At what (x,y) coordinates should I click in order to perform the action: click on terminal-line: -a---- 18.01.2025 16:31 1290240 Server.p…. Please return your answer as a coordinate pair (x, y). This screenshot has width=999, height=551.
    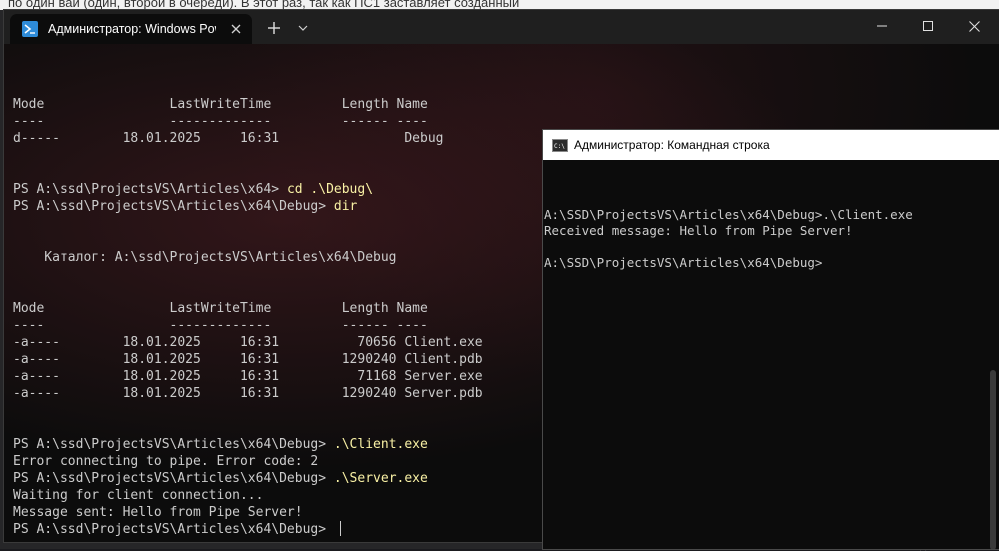
    Looking at the image, I should click on (248, 393).